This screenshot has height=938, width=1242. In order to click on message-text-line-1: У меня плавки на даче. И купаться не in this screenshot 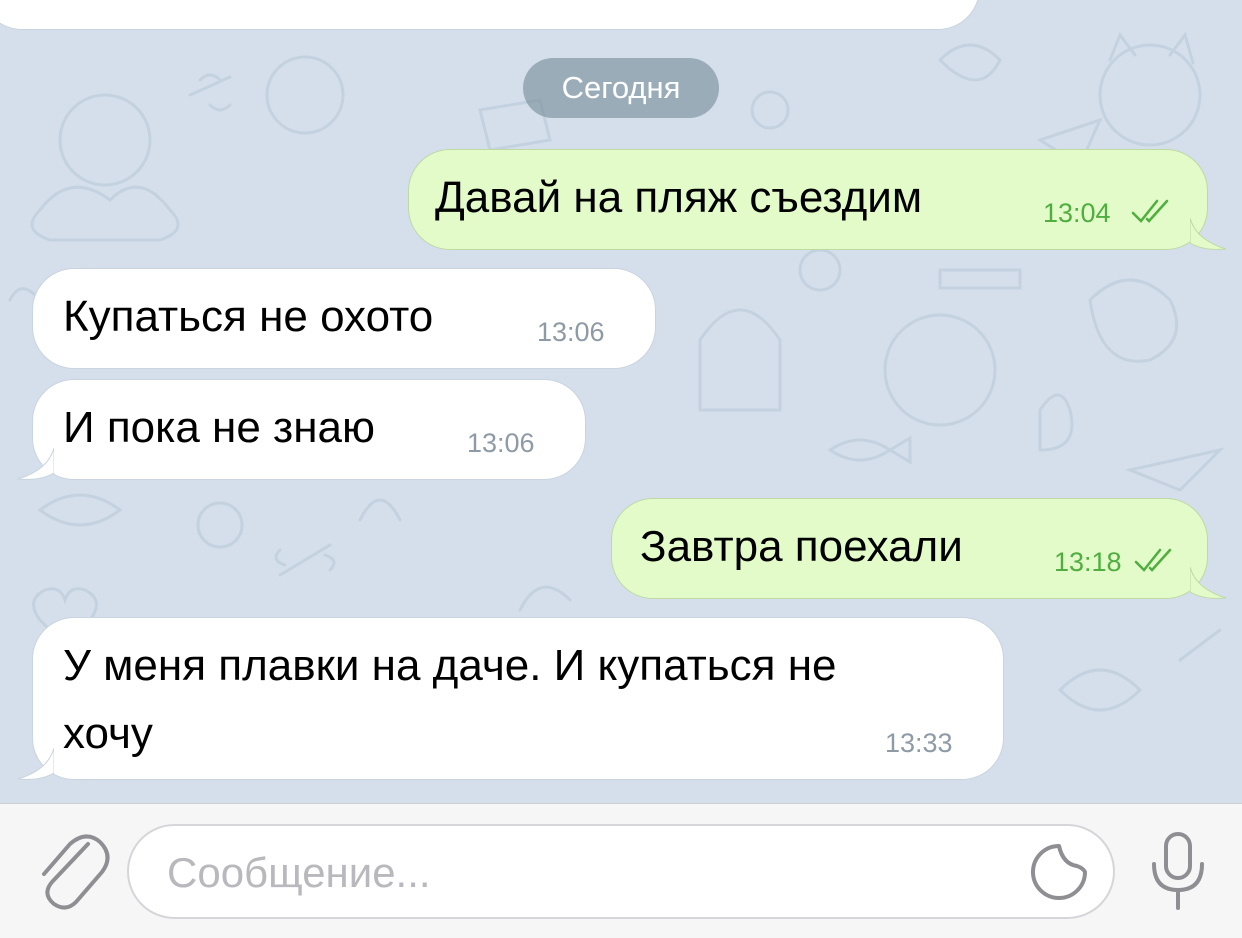, I will do `click(450, 665)`.